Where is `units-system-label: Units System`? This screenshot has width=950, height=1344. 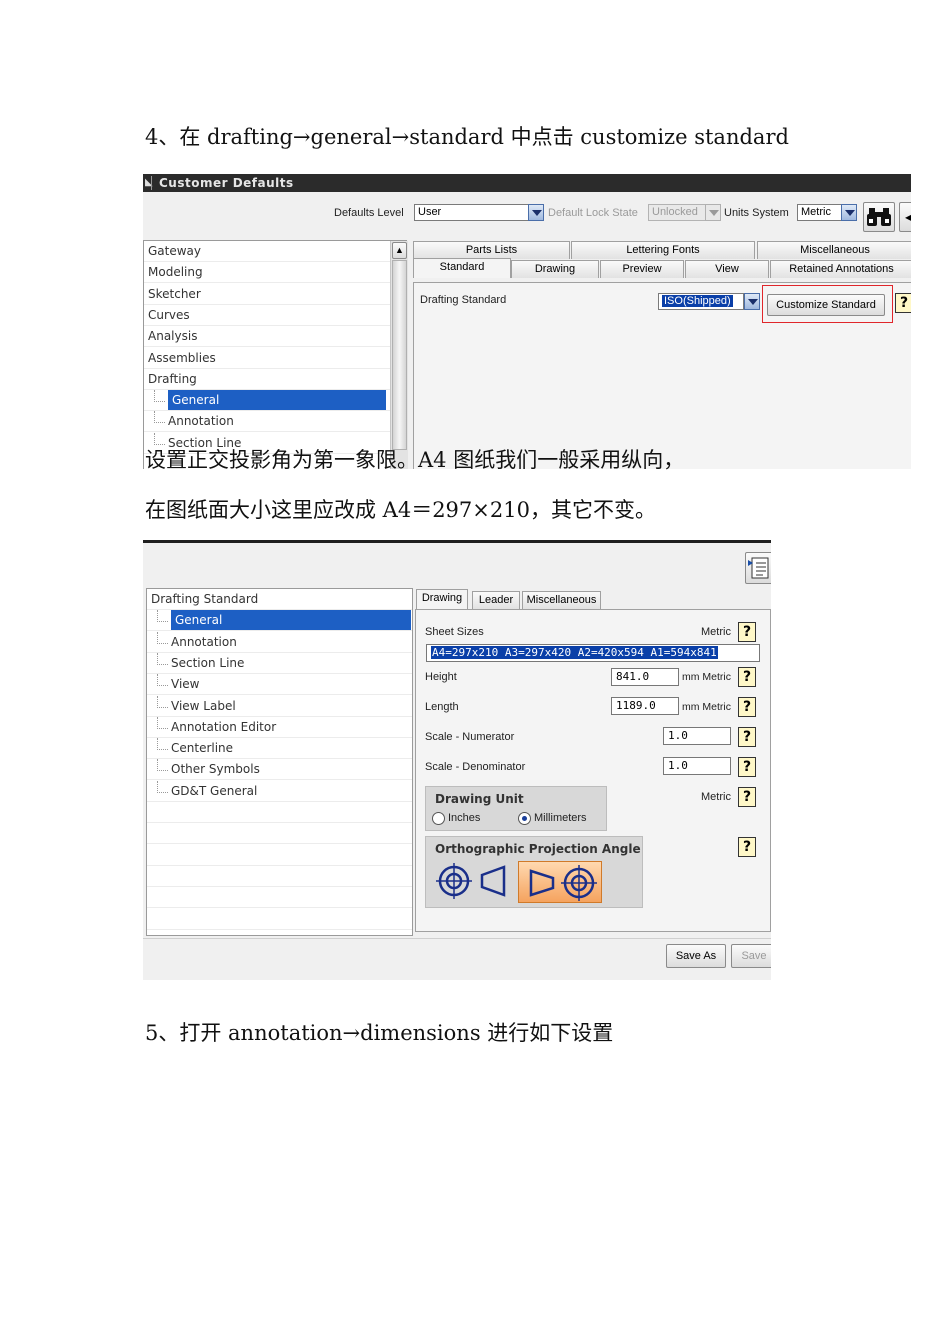 units-system-label: Units System is located at coordinates (756, 213).